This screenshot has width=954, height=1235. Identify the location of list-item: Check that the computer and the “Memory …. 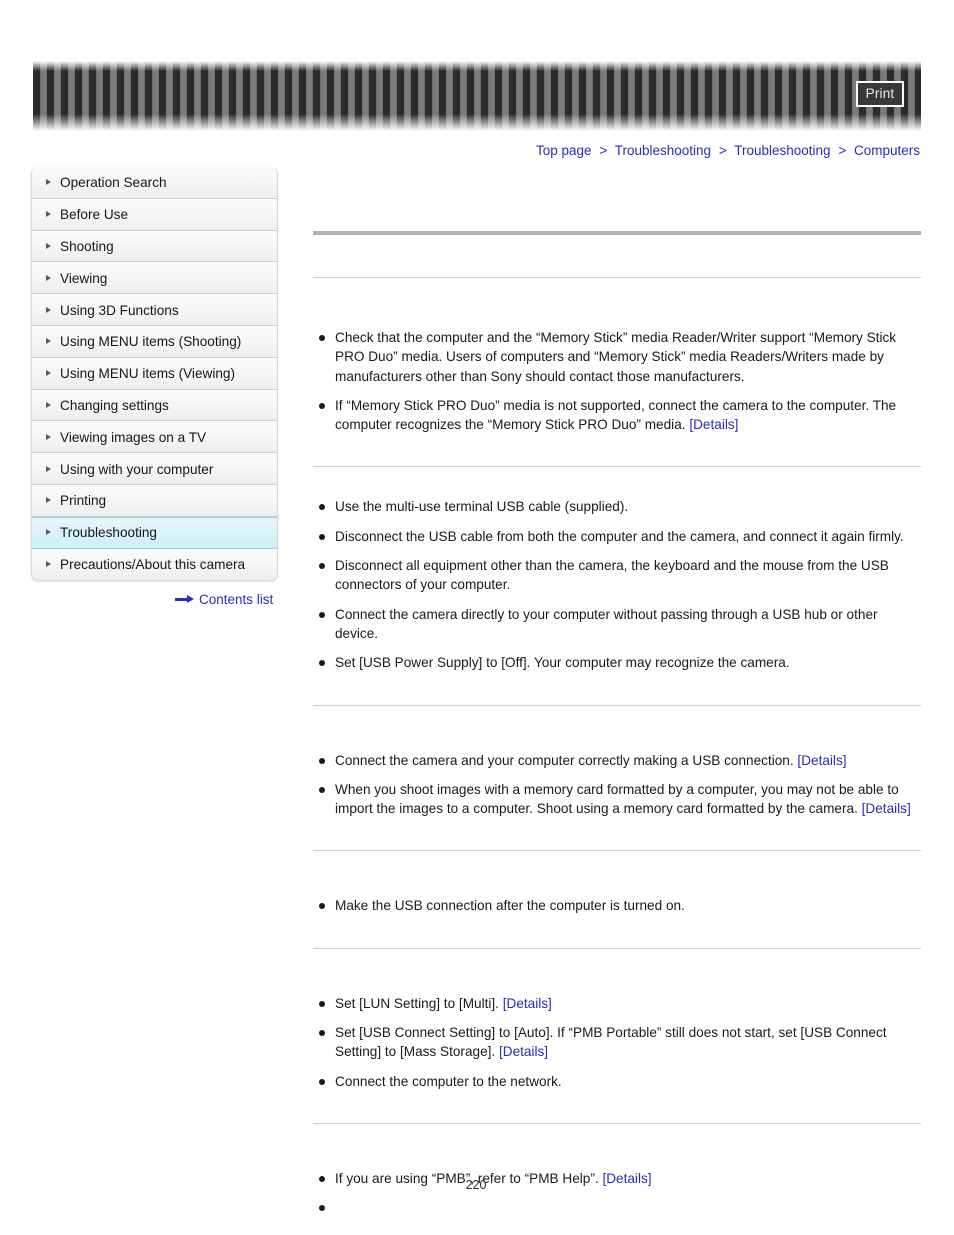
(617, 357).